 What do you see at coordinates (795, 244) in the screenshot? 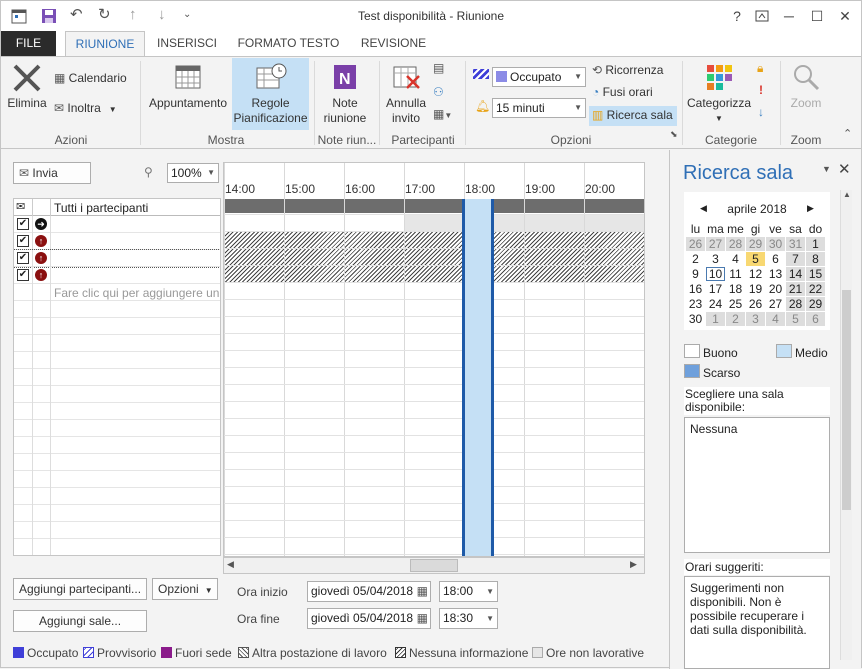
I see `calendar-day: 31` at bounding box center [795, 244].